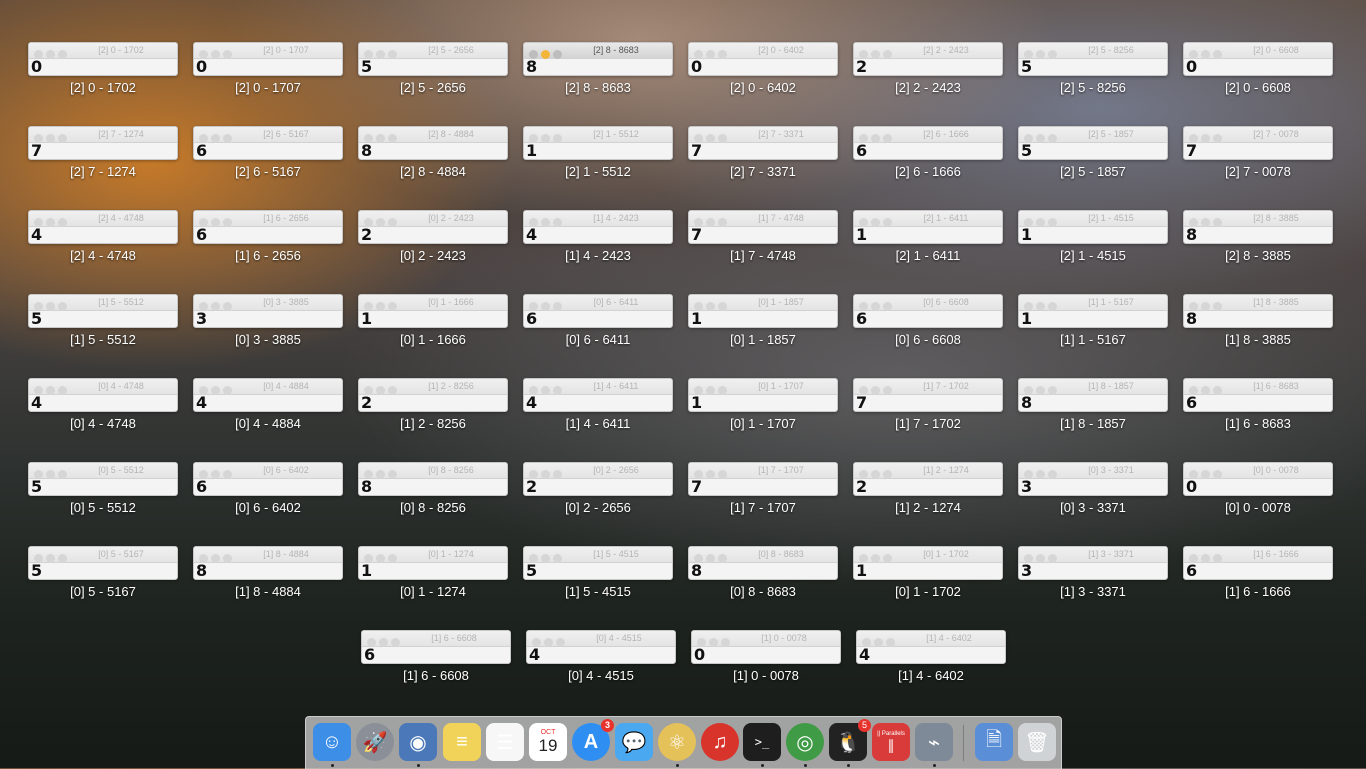 The image size is (1366, 769). Describe the element at coordinates (1258, 161) in the screenshot. I see `window-thumbnail: [2] 7 - 0078 7 [2] 7 - 0078` at that location.